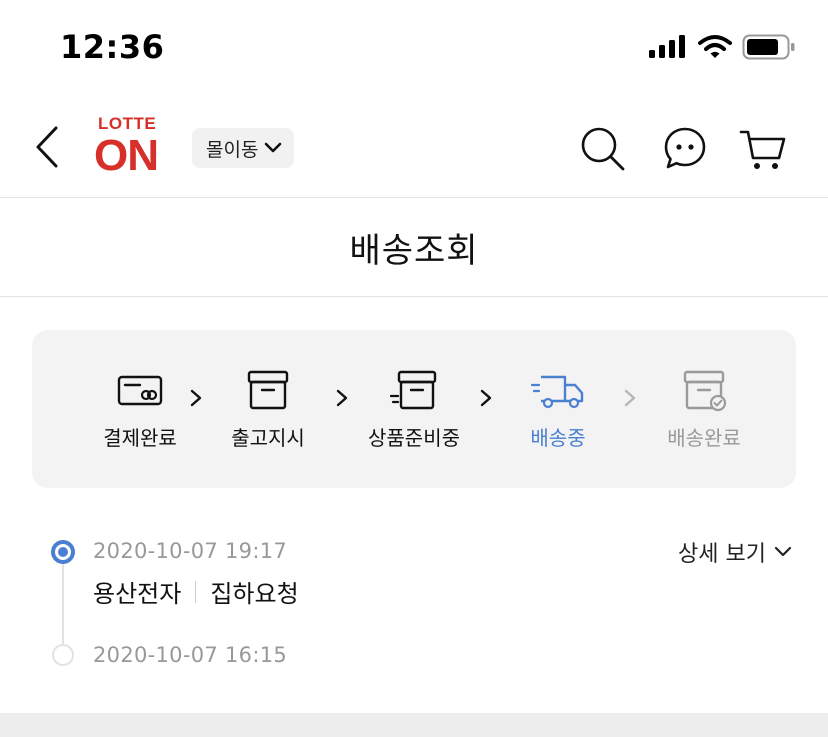  What do you see at coordinates (763, 149) in the screenshot?
I see `cart-icon` at bounding box center [763, 149].